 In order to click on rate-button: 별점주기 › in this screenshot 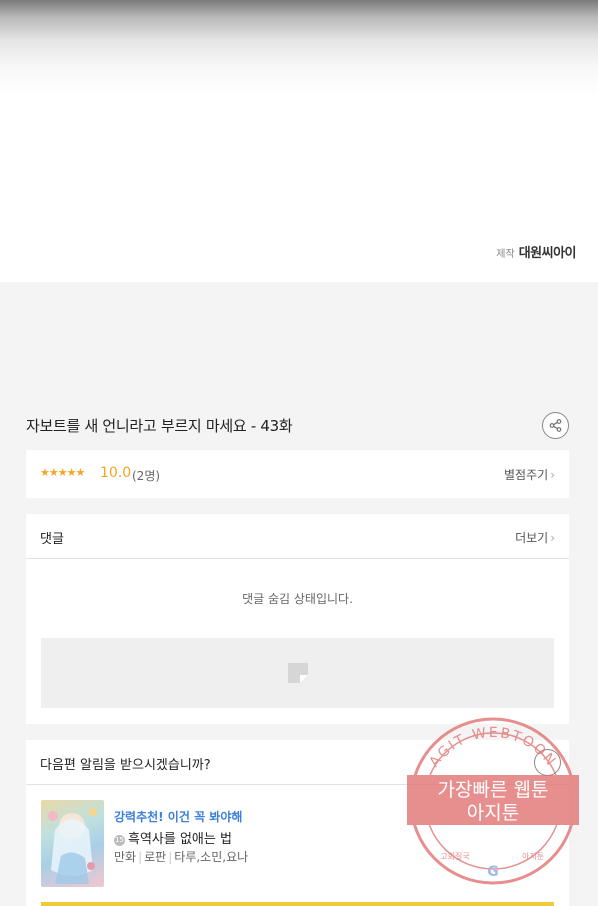, I will do `click(529, 474)`.